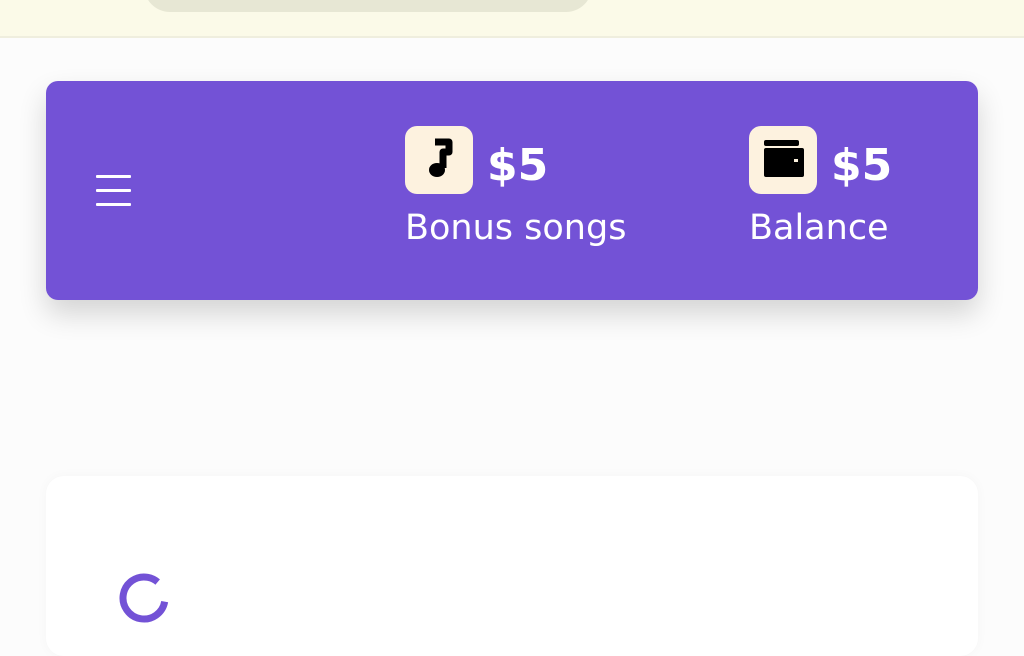  I want to click on bonus-songs-amount: $5, so click(518, 165).